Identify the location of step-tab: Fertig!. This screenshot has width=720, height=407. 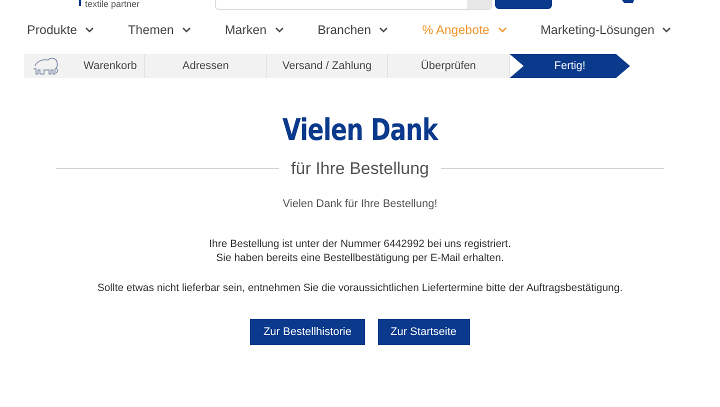
(570, 66).